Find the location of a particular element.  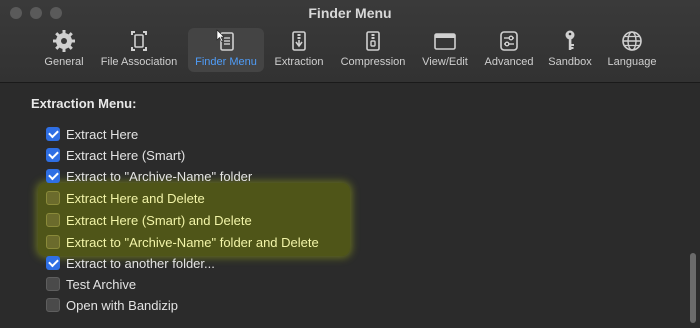

option-extract-to-archive-folder: Extract to "Archive-Name" folder is located at coordinates (149, 176).